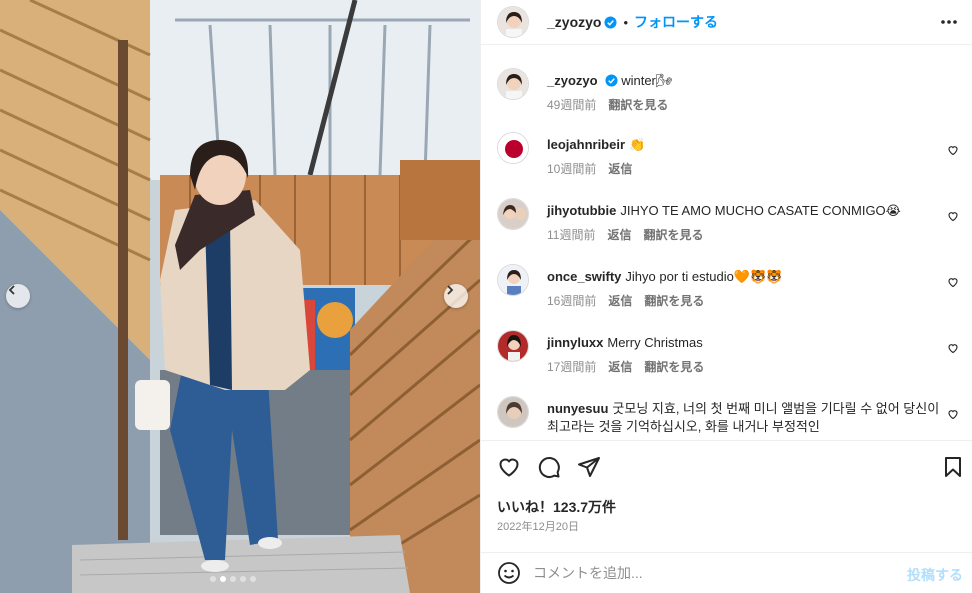 The image size is (972, 593). What do you see at coordinates (571, 235) in the screenshot?
I see `comment-time: 11週間前` at bounding box center [571, 235].